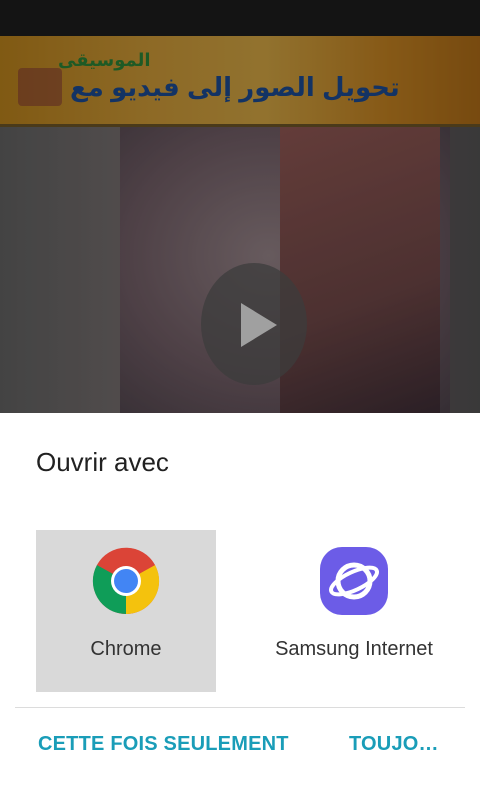  I want to click on status-bar, so click(240, 18).